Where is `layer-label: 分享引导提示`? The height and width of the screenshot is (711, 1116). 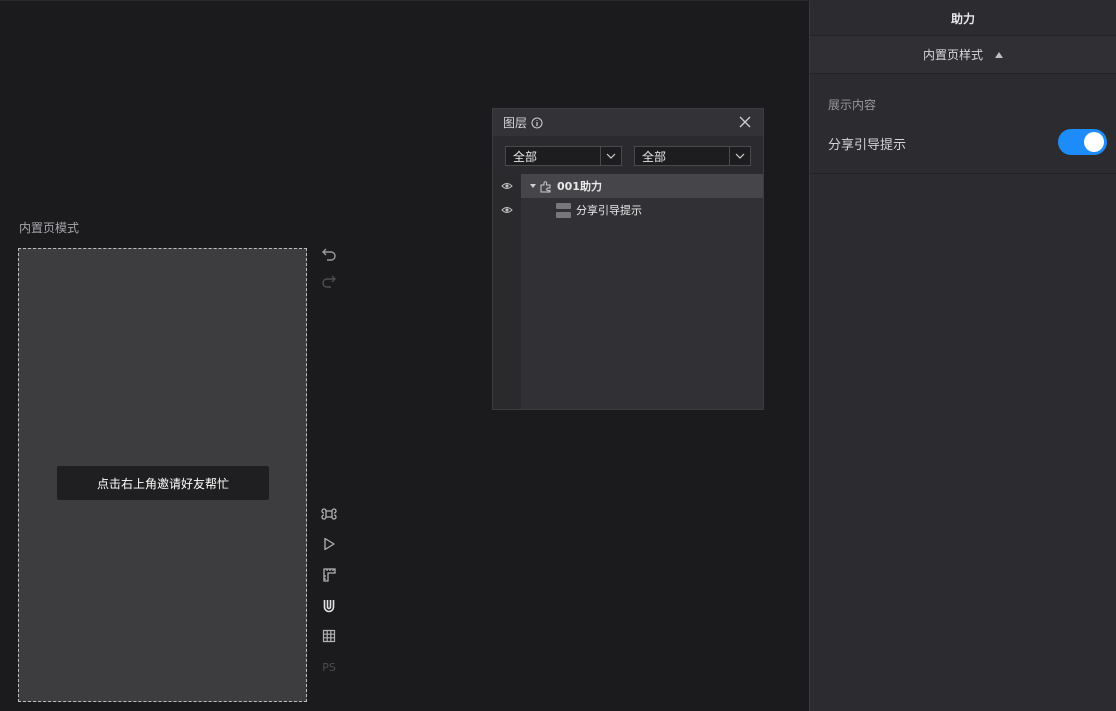
layer-label: 分享引导提示 is located at coordinates (609, 210).